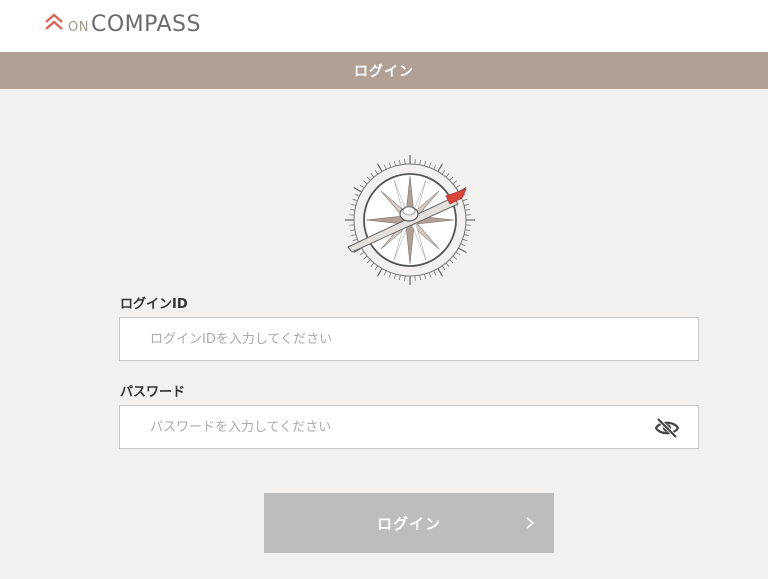 The width and height of the screenshot is (768, 579). What do you see at coordinates (410, 220) in the screenshot?
I see `compass-icon` at bounding box center [410, 220].